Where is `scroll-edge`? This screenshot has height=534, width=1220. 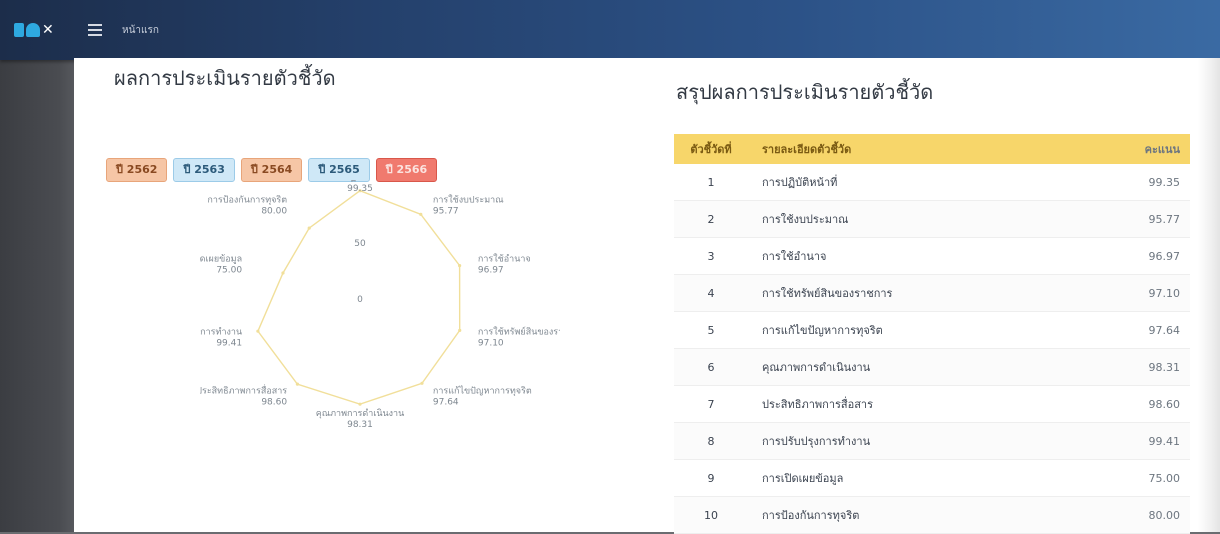 scroll-edge is located at coordinates (1209, 295).